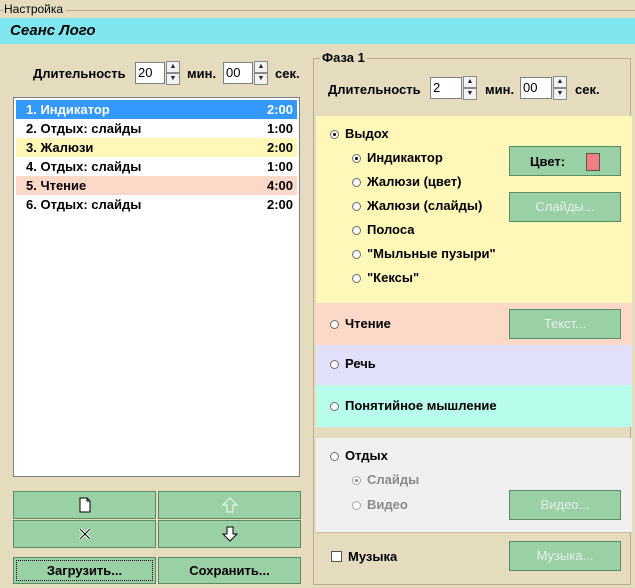 Image resolution: width=635 pixels, height=588 pixels. I want to click on bar-radio, so click(356, 230).